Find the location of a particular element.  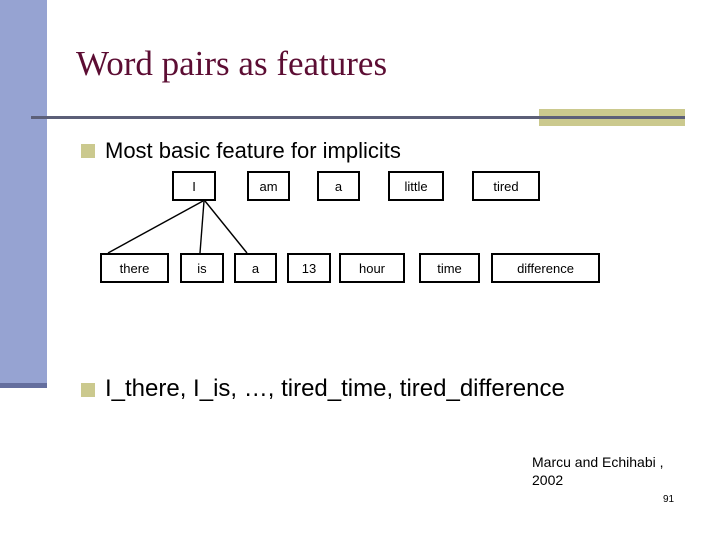

page-title: Word pairs as features is located at coordinates (232, 63).